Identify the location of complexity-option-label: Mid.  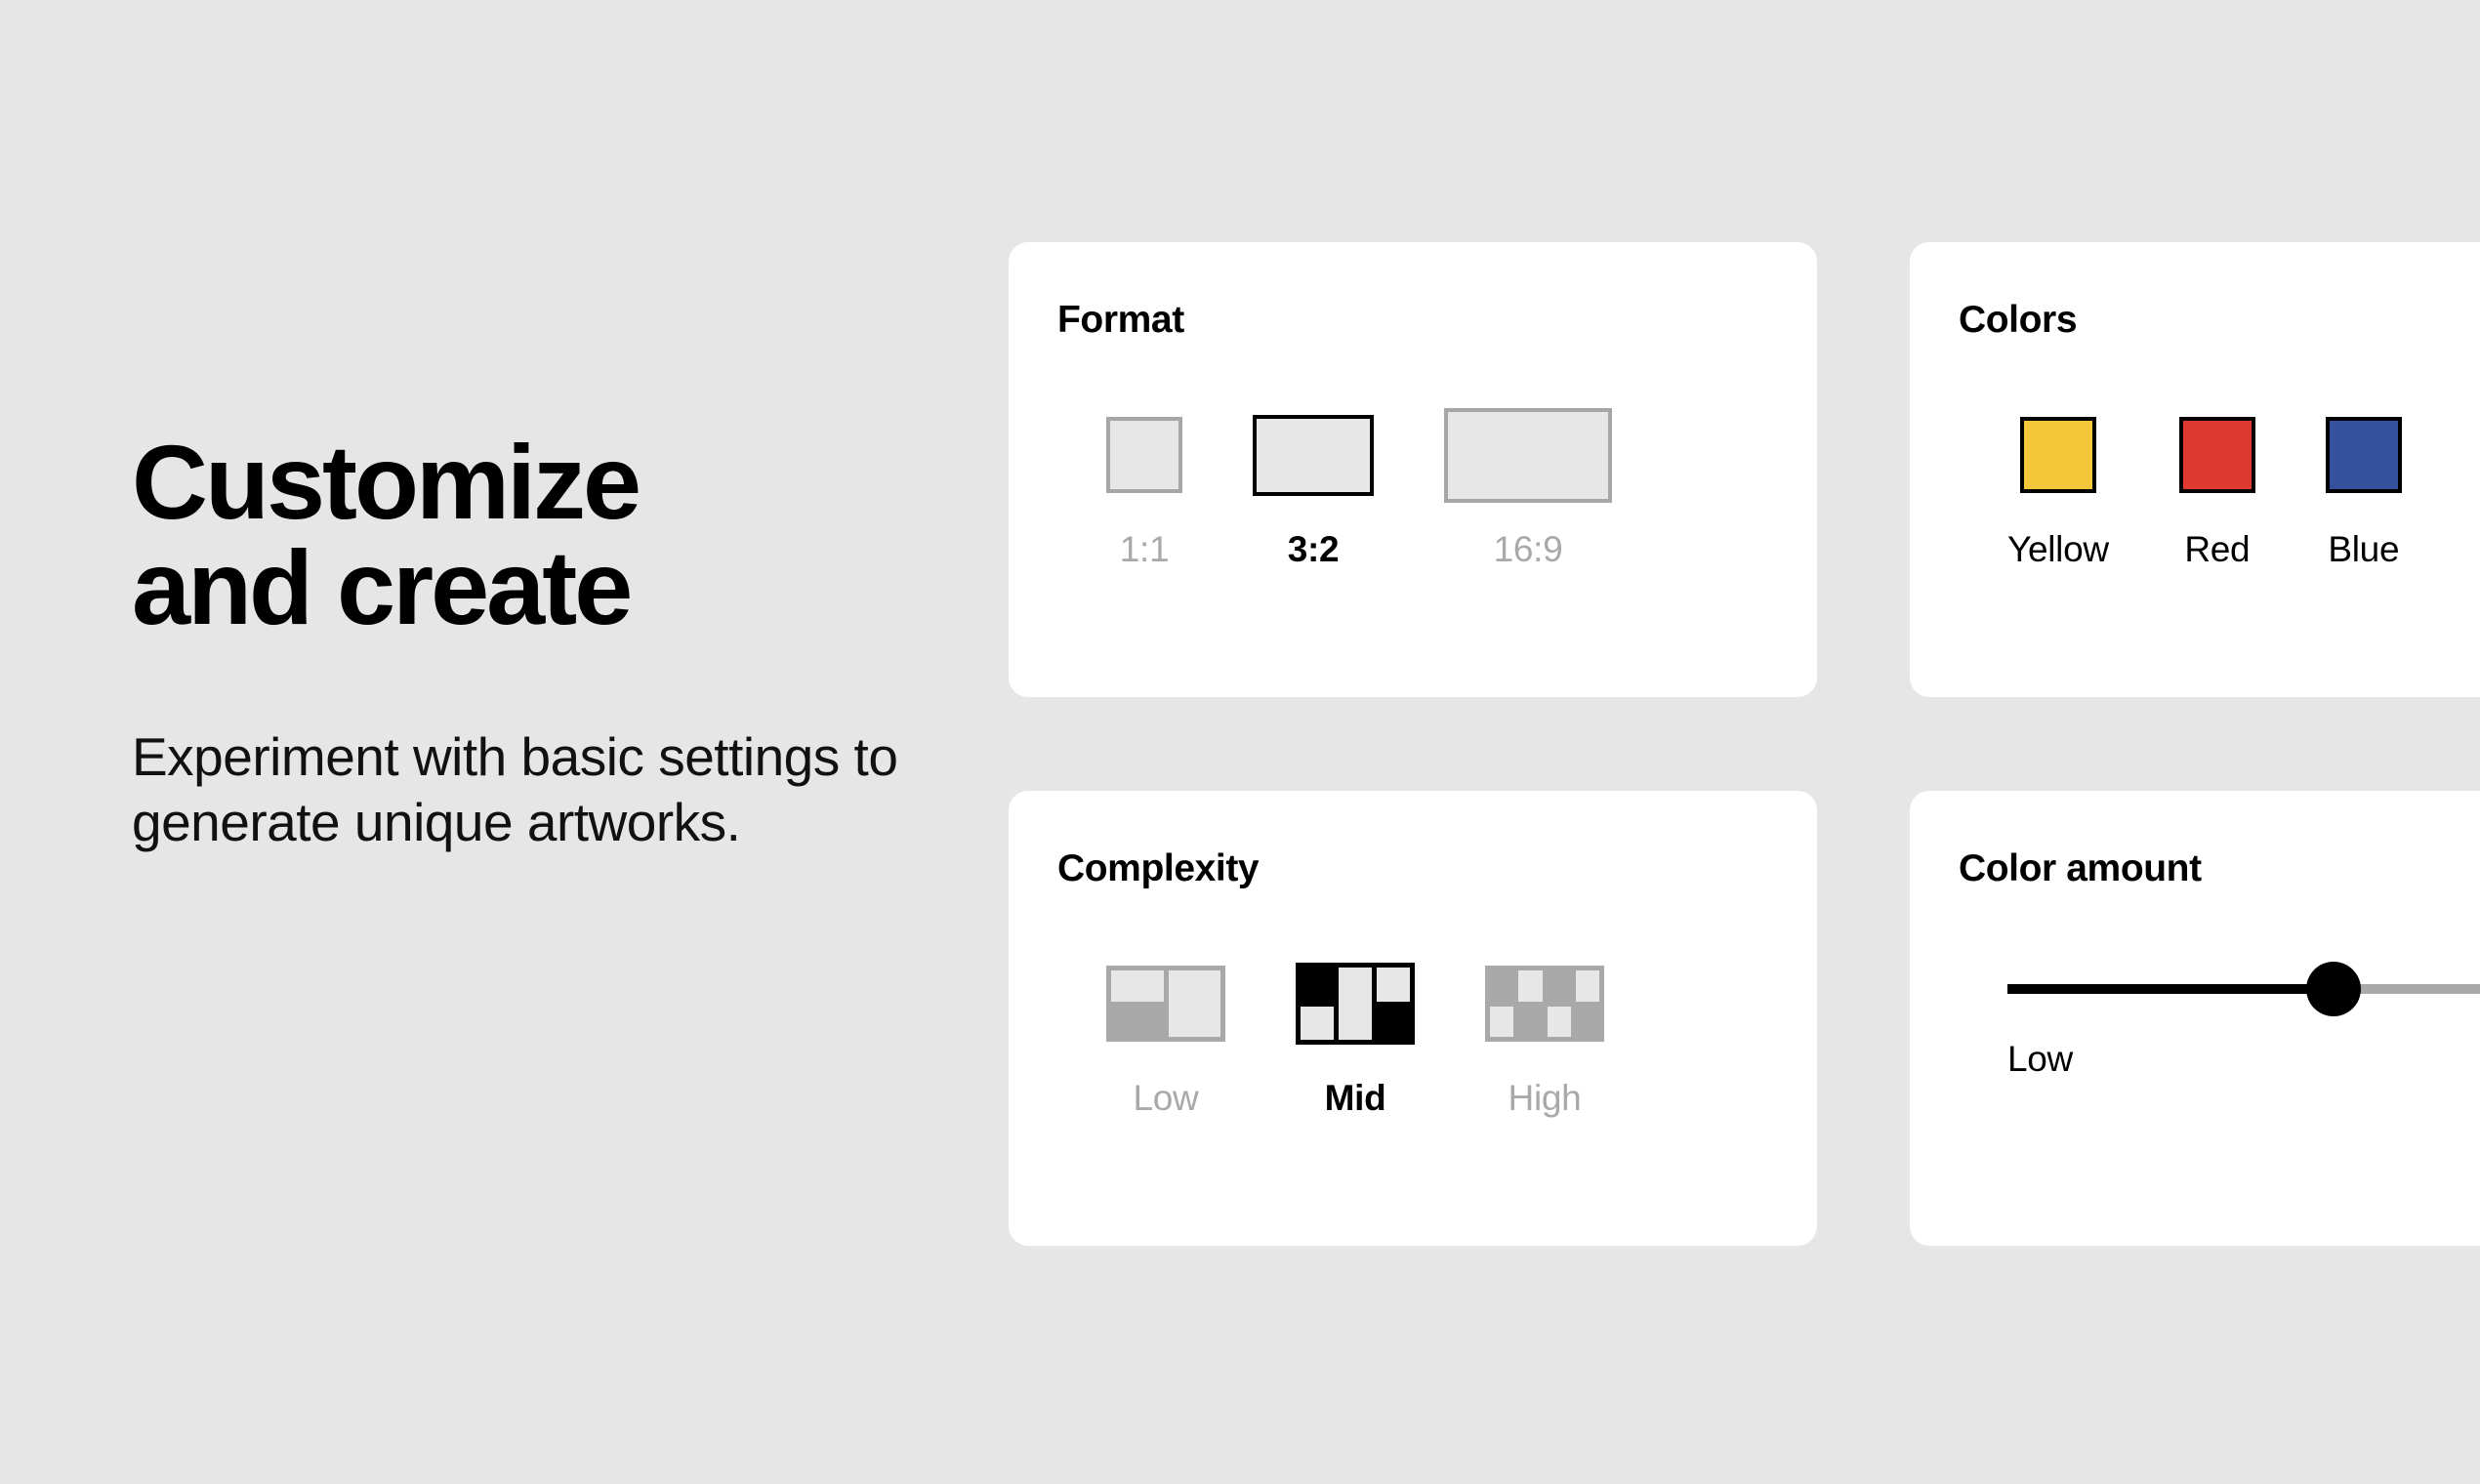
(1355, 1098).